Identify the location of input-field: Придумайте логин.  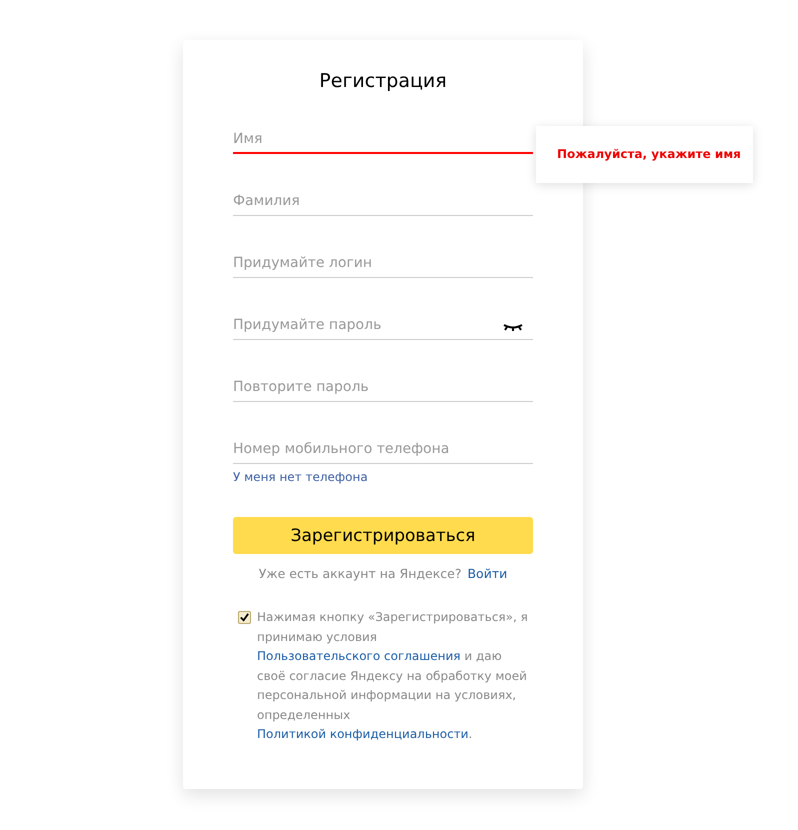
(383, 259).